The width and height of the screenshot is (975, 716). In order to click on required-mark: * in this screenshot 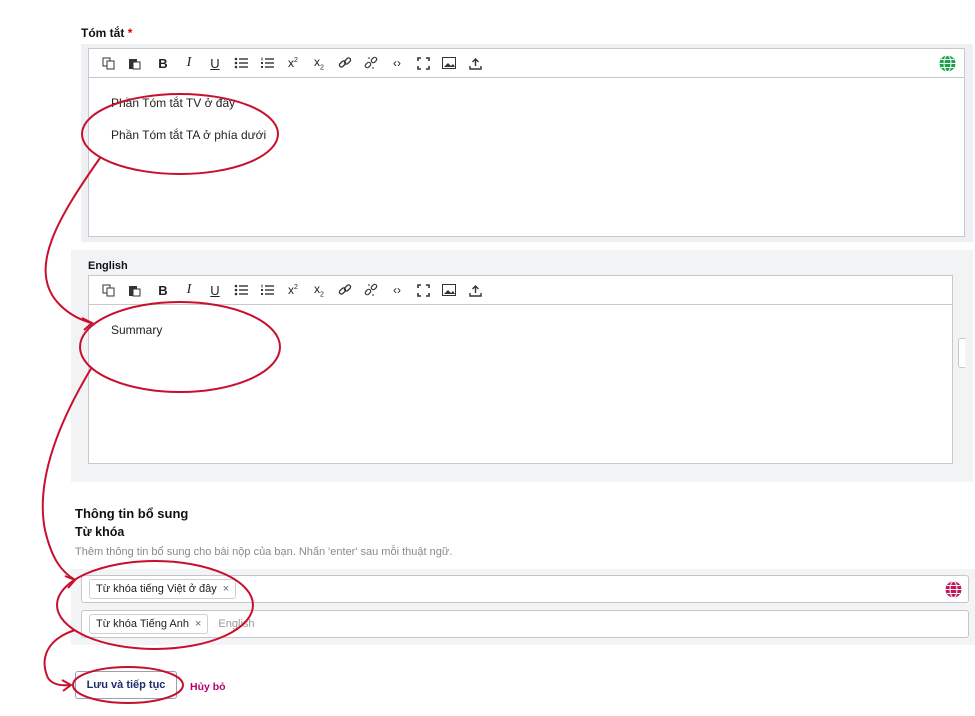, I will do `click(130, 33)`.